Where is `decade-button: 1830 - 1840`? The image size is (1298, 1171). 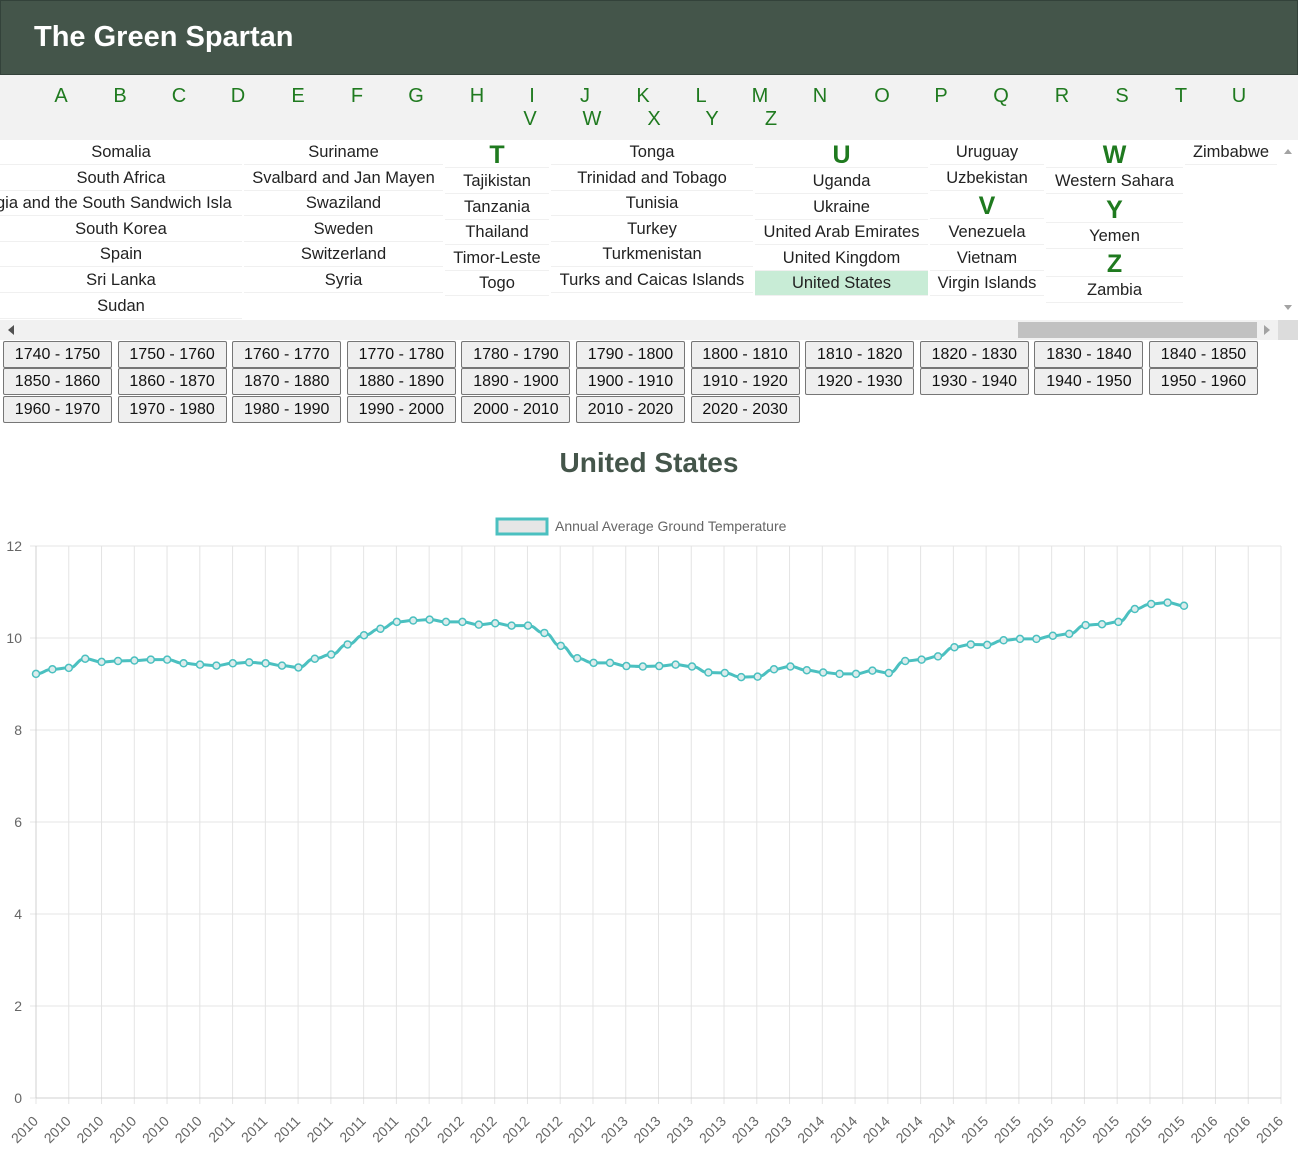 decade-button: 1830 - 1840 is located at coordinates (1089, 354).